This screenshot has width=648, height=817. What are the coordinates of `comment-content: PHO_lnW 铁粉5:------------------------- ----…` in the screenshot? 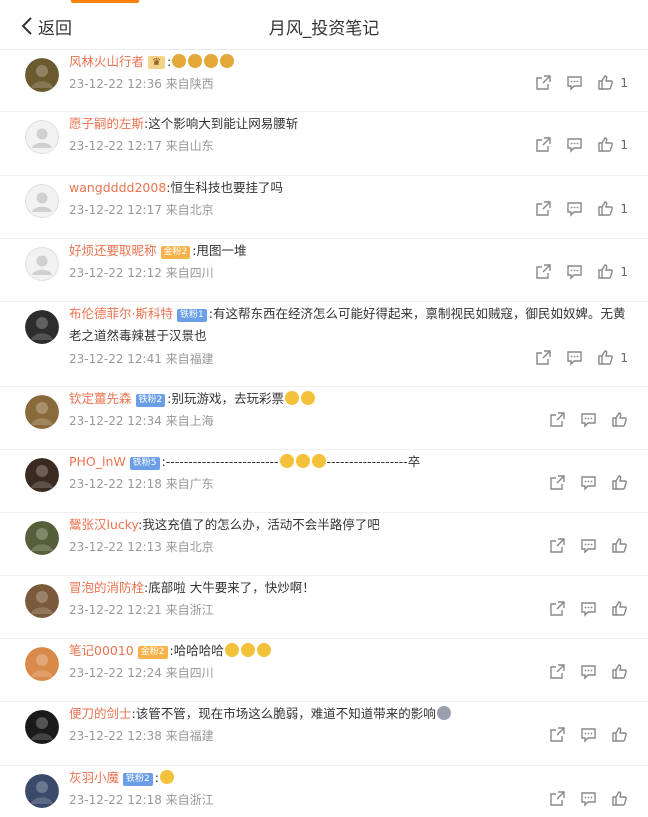 It's located at (348, 462).